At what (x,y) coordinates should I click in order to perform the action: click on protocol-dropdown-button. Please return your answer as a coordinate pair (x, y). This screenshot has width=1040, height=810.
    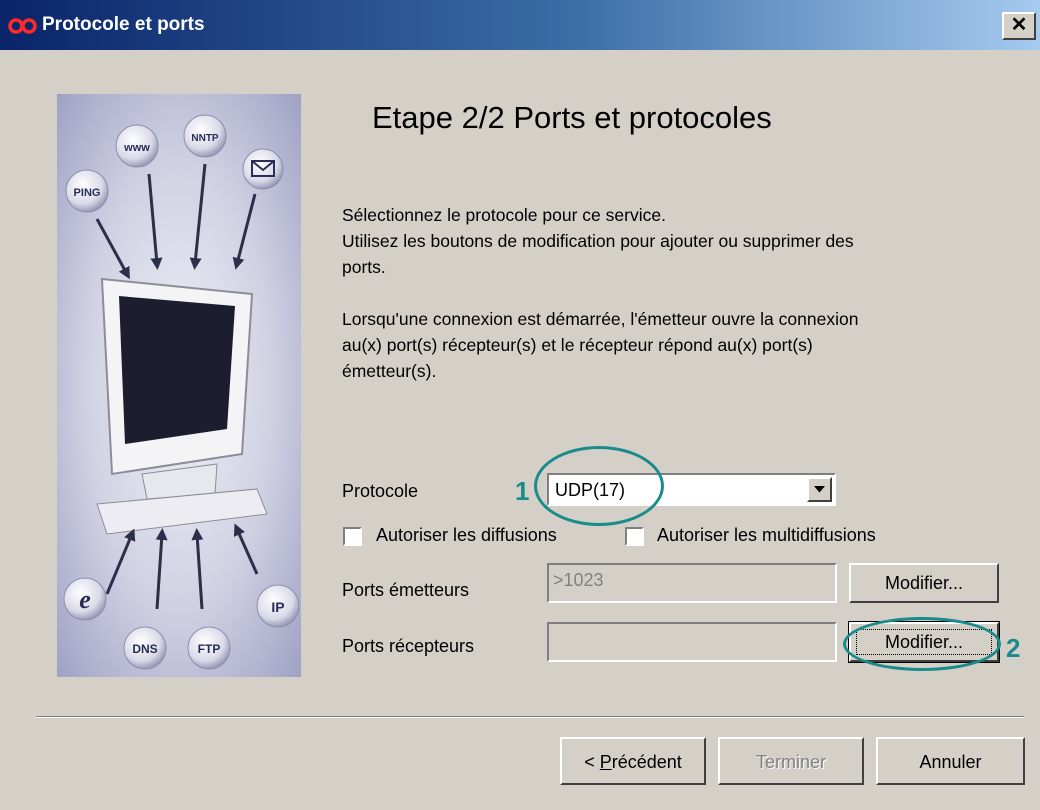
    Looking at the image, I should click on (819, 489).